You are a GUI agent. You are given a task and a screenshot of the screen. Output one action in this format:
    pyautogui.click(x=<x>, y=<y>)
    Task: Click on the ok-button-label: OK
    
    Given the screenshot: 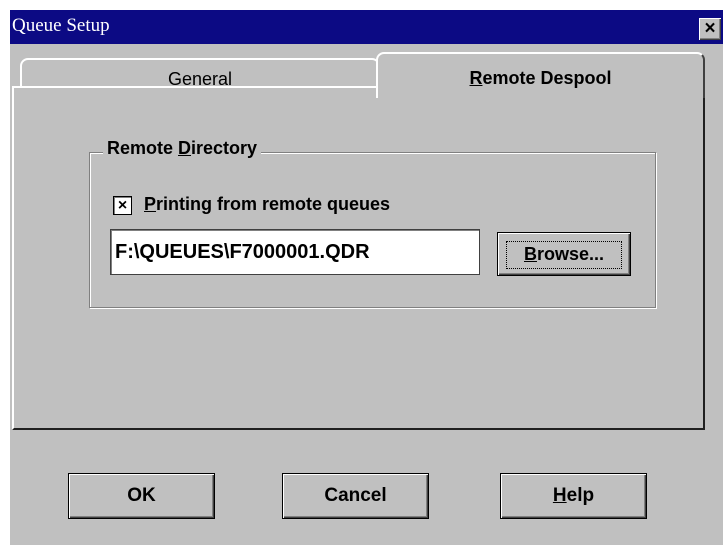 What is the action you would take?
    pyautogui.click(x=141, y=495)
    